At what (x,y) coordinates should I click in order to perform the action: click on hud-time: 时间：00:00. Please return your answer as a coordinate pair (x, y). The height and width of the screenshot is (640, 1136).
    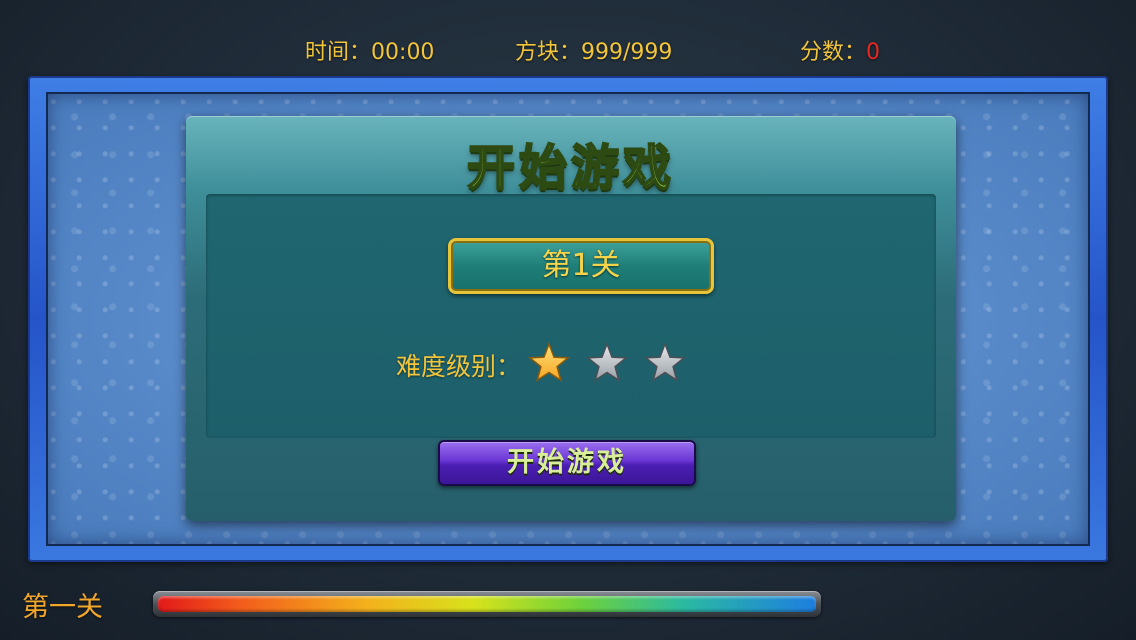
    Looking at the image, I should click on (369, 53).